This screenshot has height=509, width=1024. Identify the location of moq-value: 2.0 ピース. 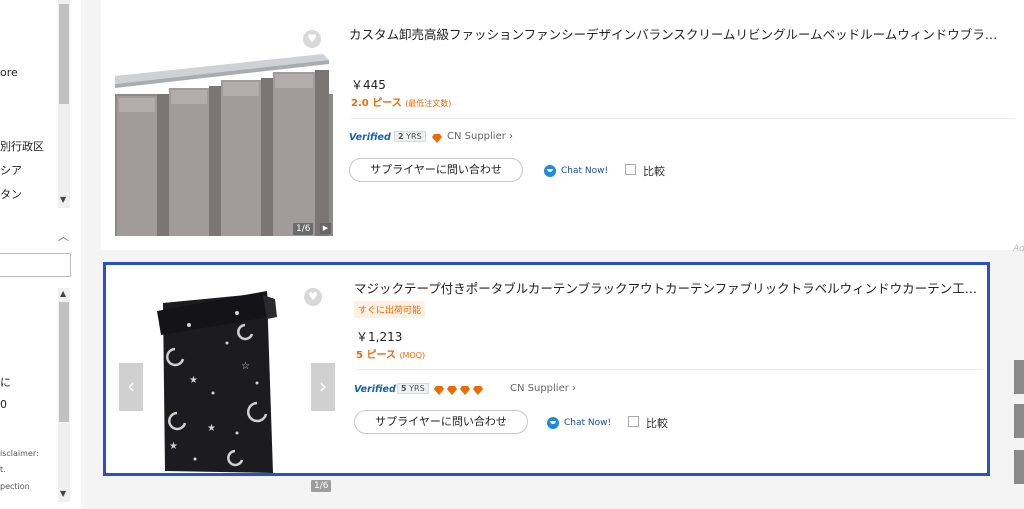
(376, 103).